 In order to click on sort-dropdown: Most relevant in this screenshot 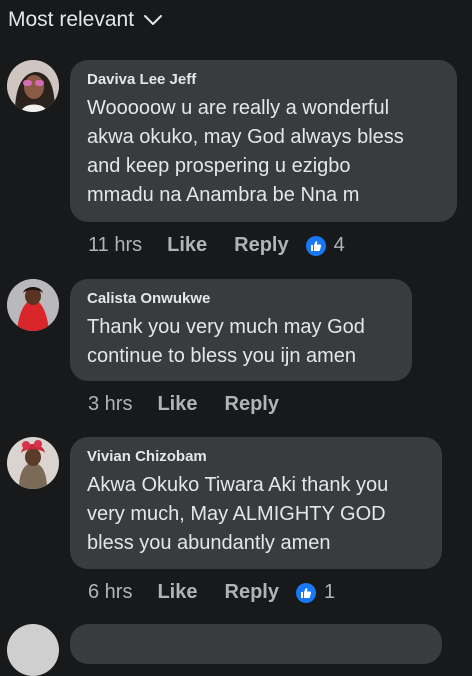, I will do `click(86, 20)`.